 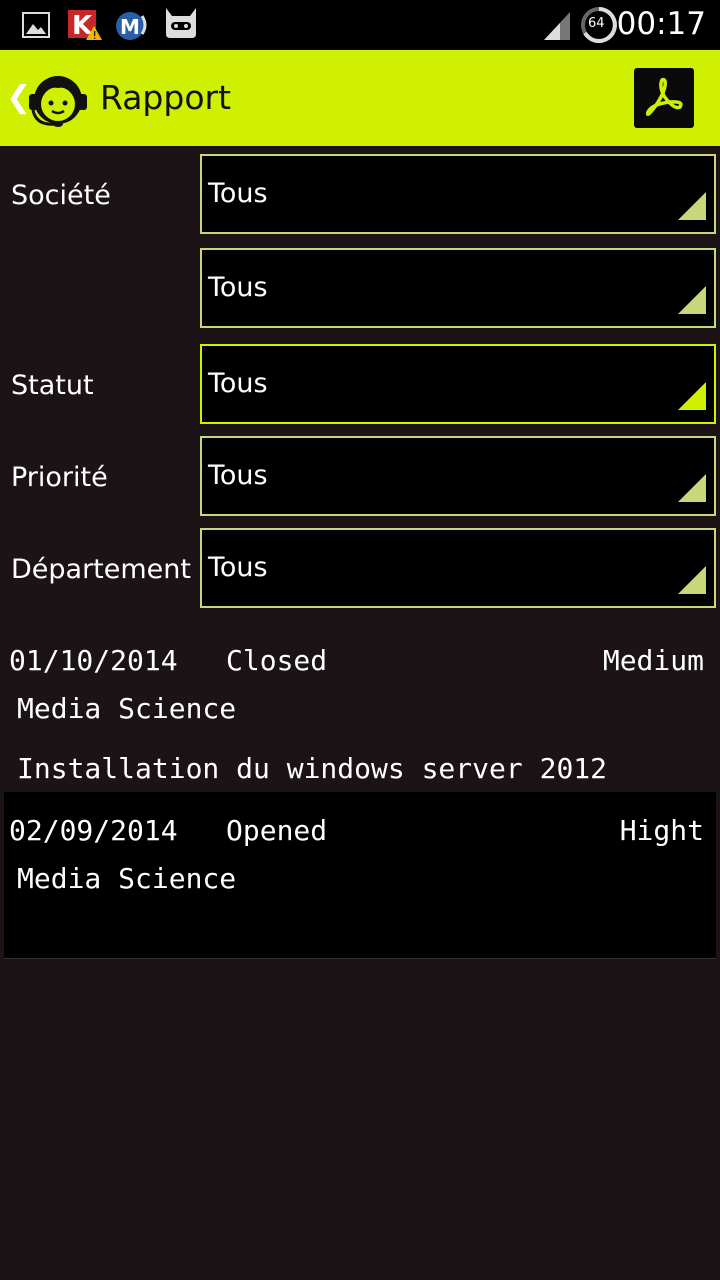 I want to click on filter-label-priorite: Priorité, so click(x=59, y=477).